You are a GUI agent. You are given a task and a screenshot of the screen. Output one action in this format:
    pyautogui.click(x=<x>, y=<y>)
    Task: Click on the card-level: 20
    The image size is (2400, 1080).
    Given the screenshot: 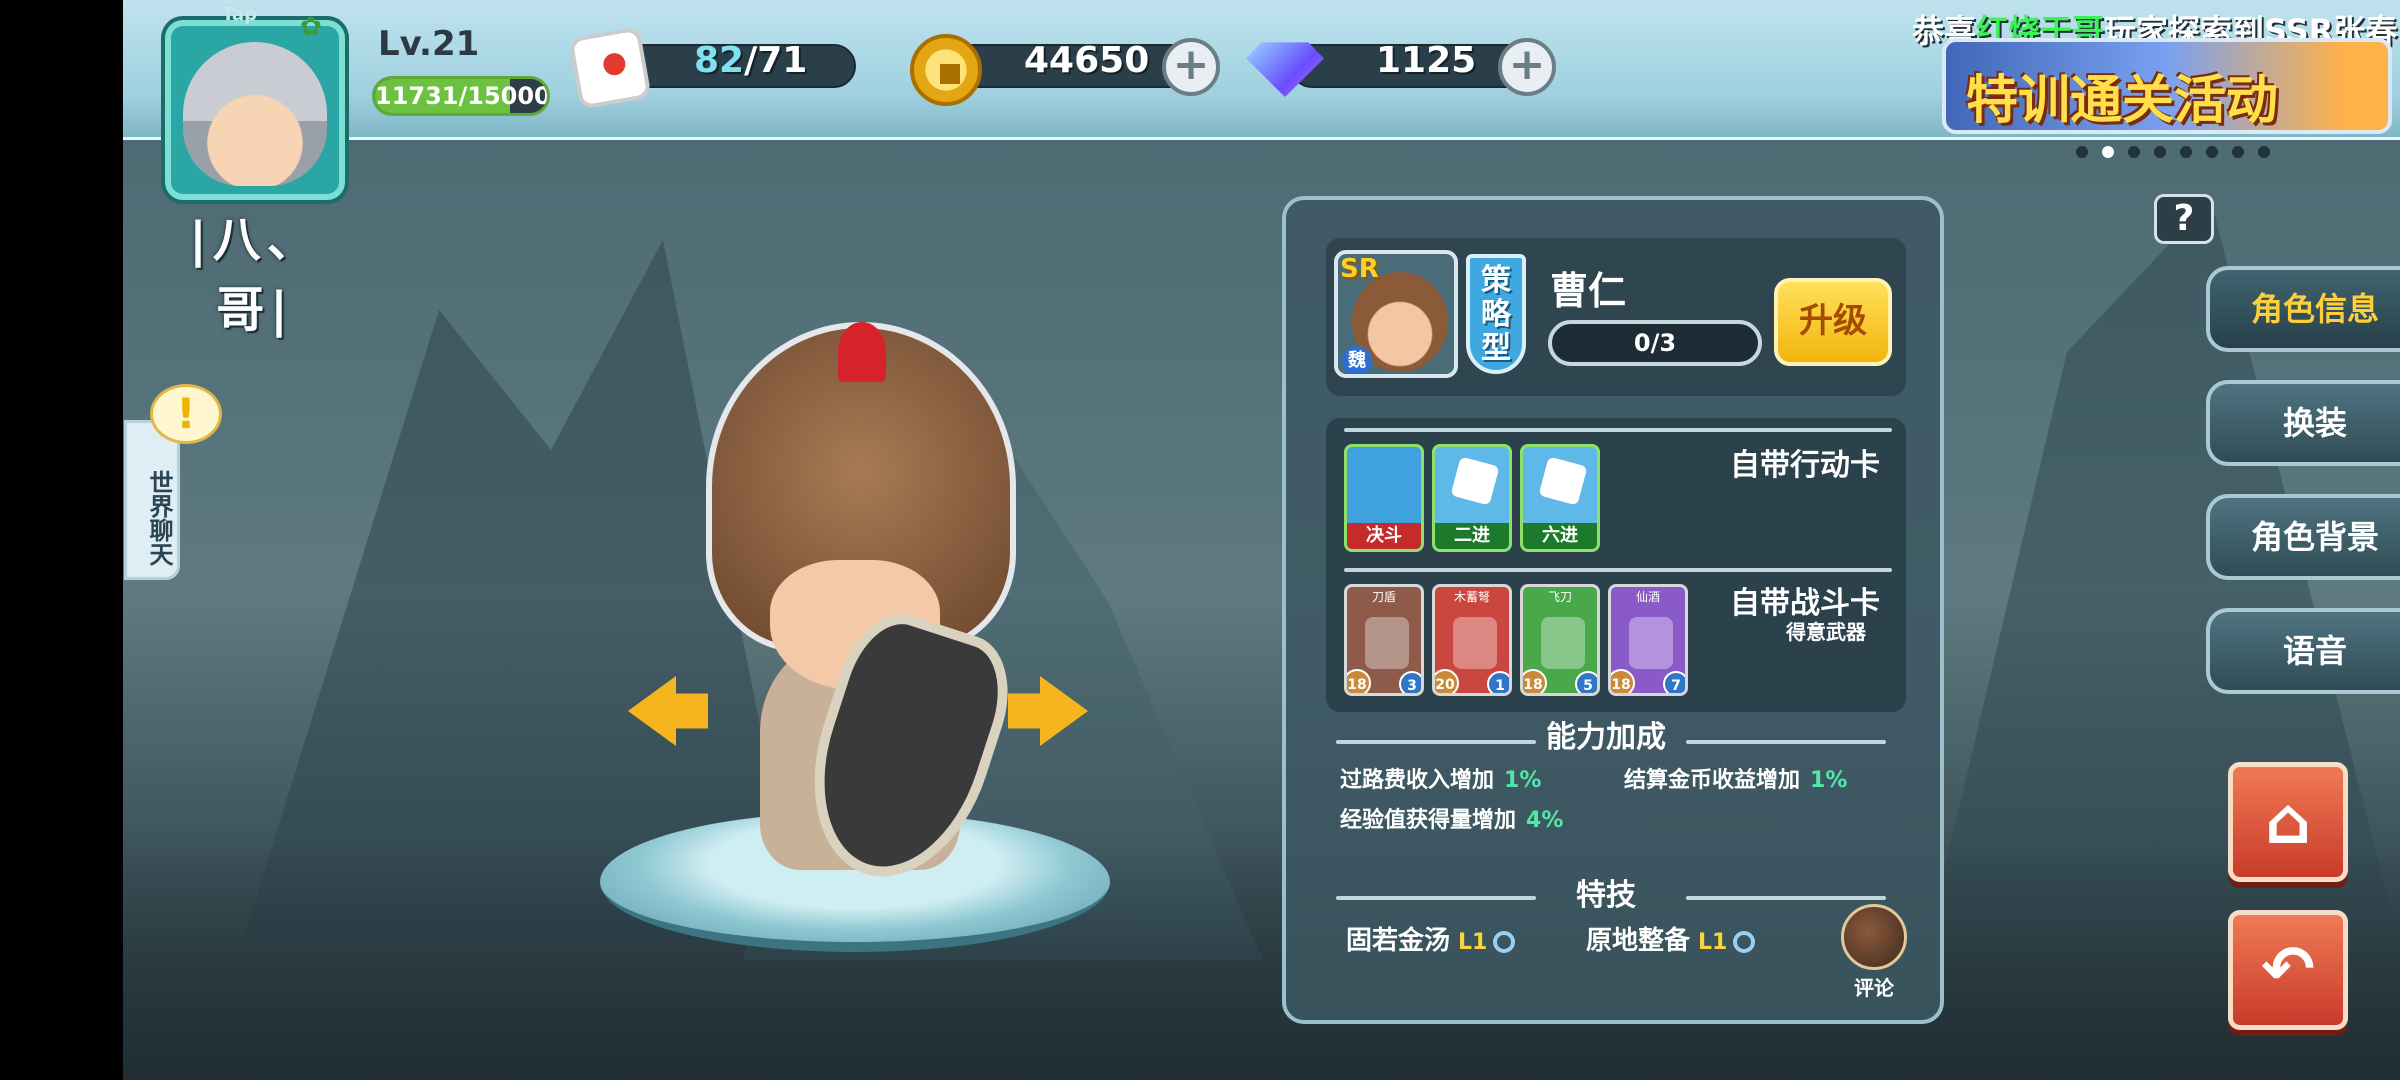 What is the action you would take?
    pyautogui.click(x=1447, y=681)
    